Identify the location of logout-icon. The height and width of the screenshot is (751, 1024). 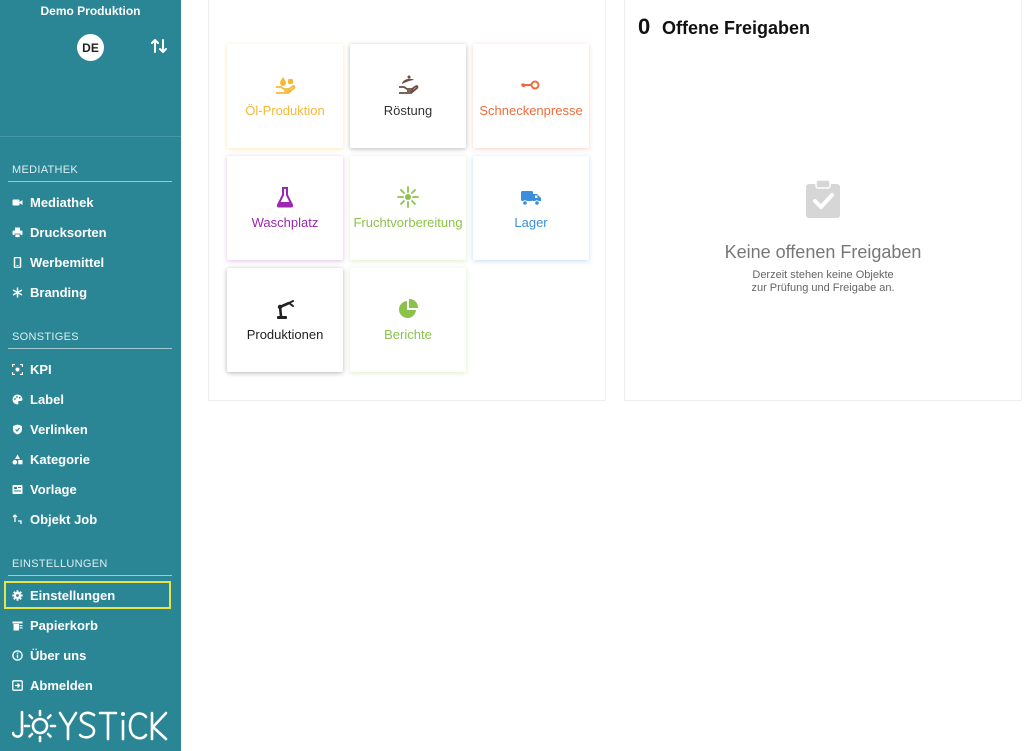
(17, 685).